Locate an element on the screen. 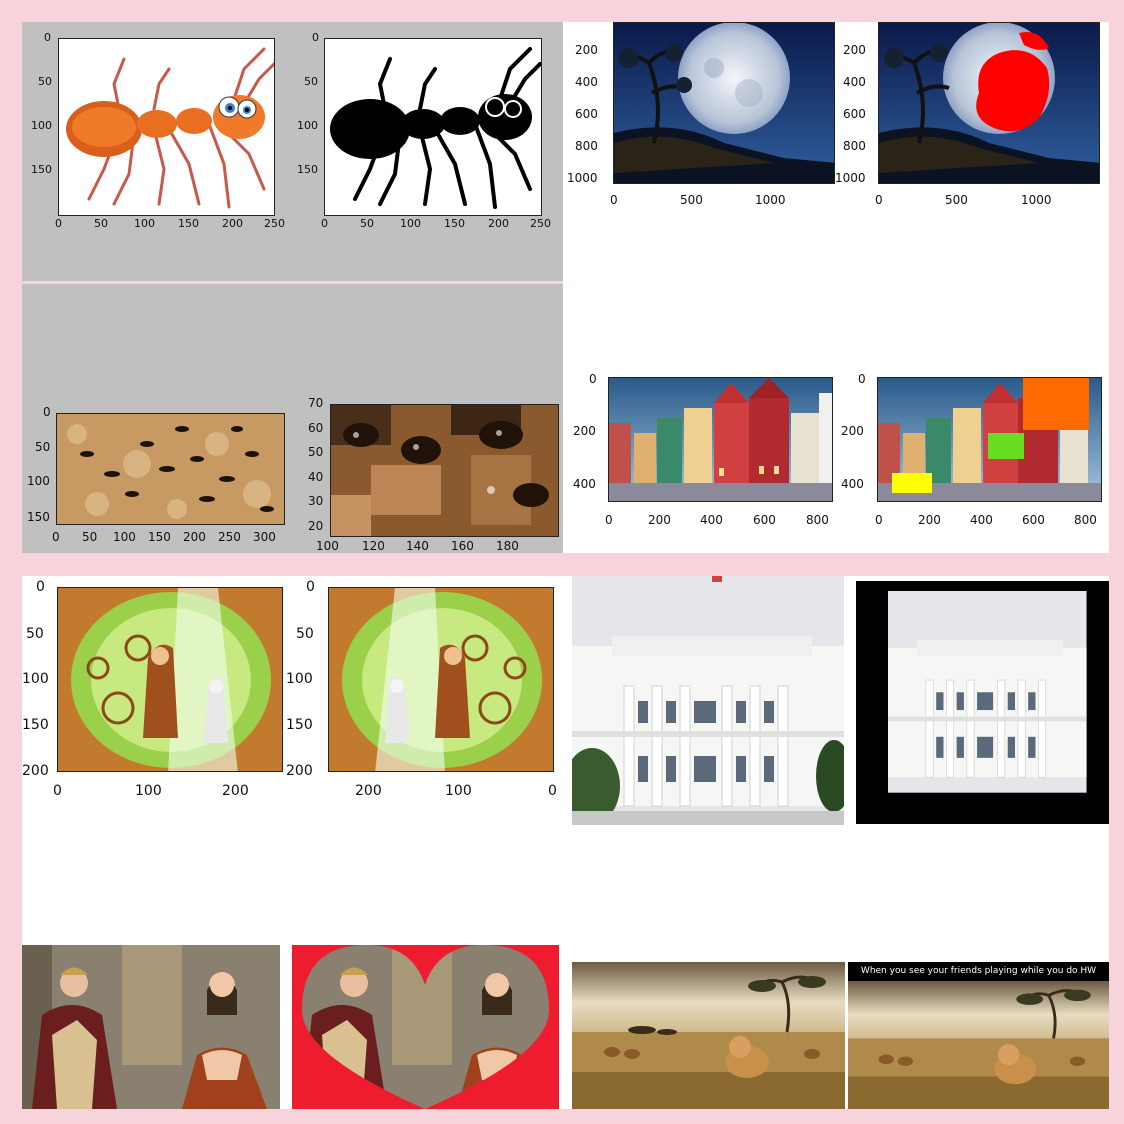  moon-red-mask-image is located at coordinates (989, 103).